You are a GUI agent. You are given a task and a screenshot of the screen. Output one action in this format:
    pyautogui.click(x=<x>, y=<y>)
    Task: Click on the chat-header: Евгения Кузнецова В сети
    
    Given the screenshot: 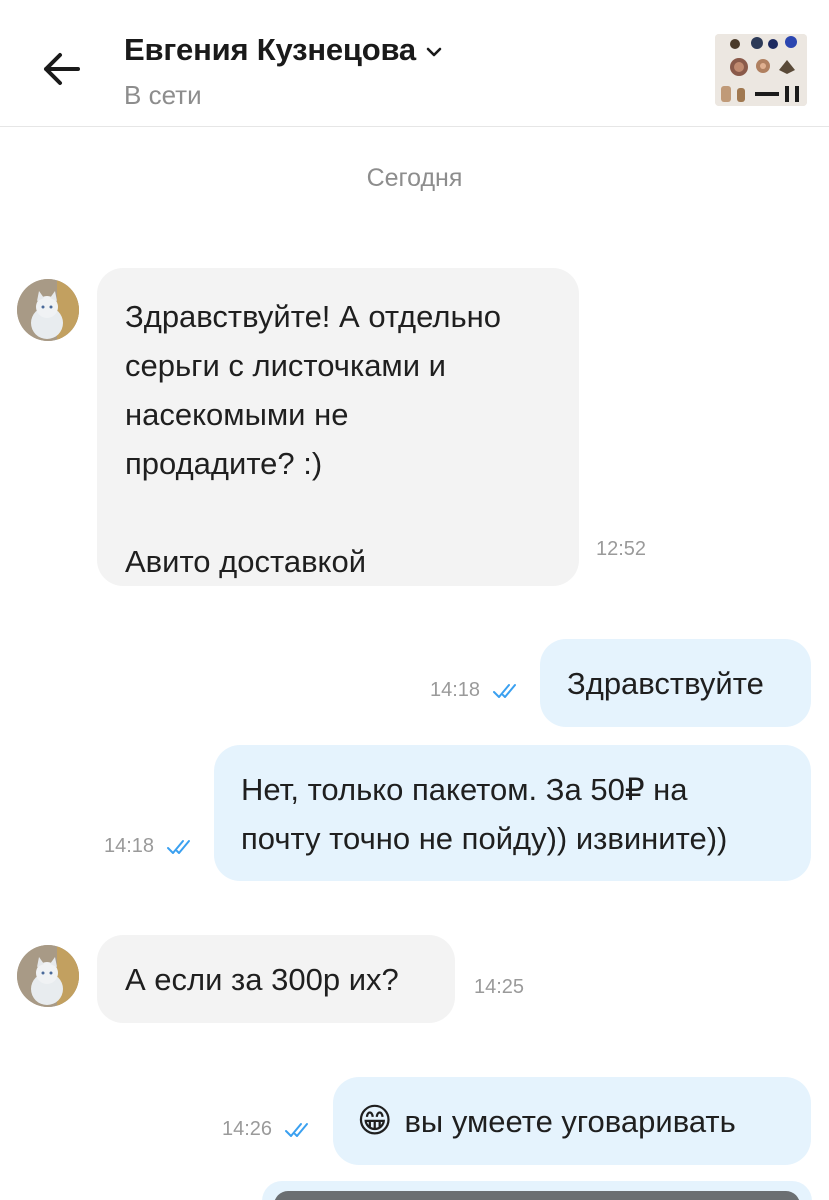 What is the action you would take?
    pyautogui.click(x=414, y=63)
    